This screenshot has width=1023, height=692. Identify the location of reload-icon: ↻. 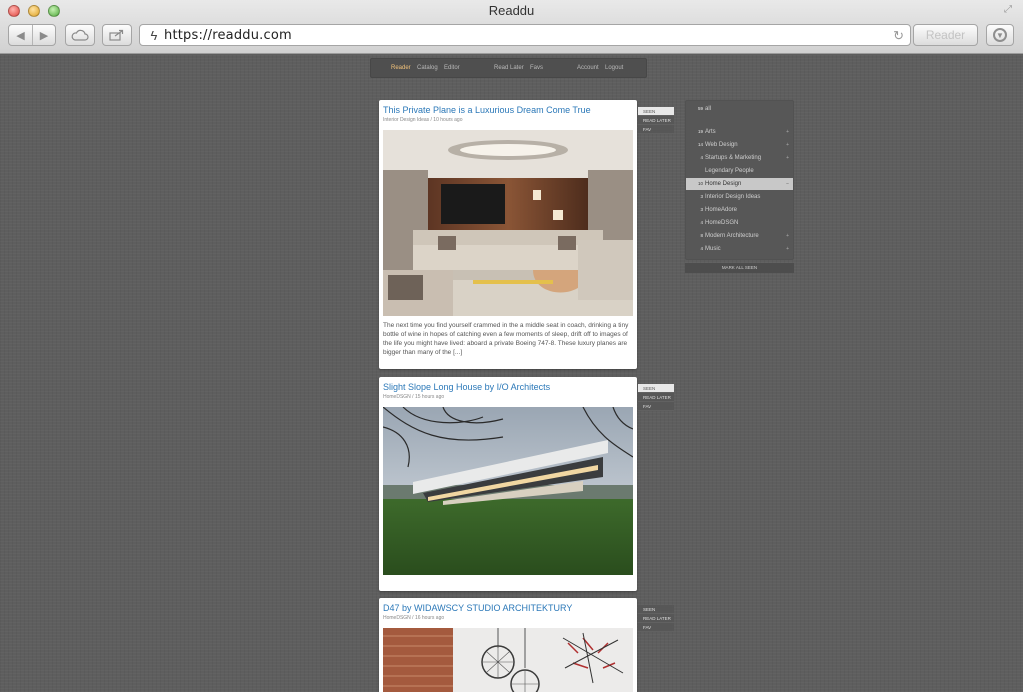
(898, 36).